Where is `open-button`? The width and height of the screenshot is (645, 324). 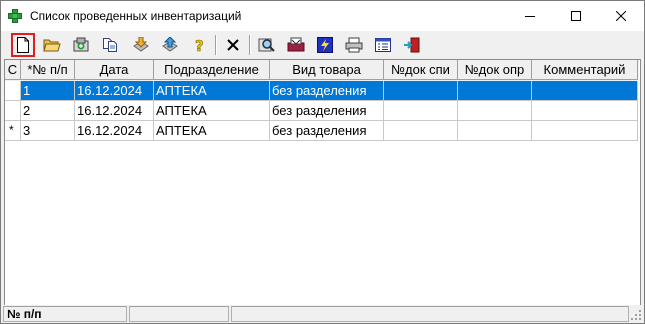 open-button is located at coordinates (52, 45).